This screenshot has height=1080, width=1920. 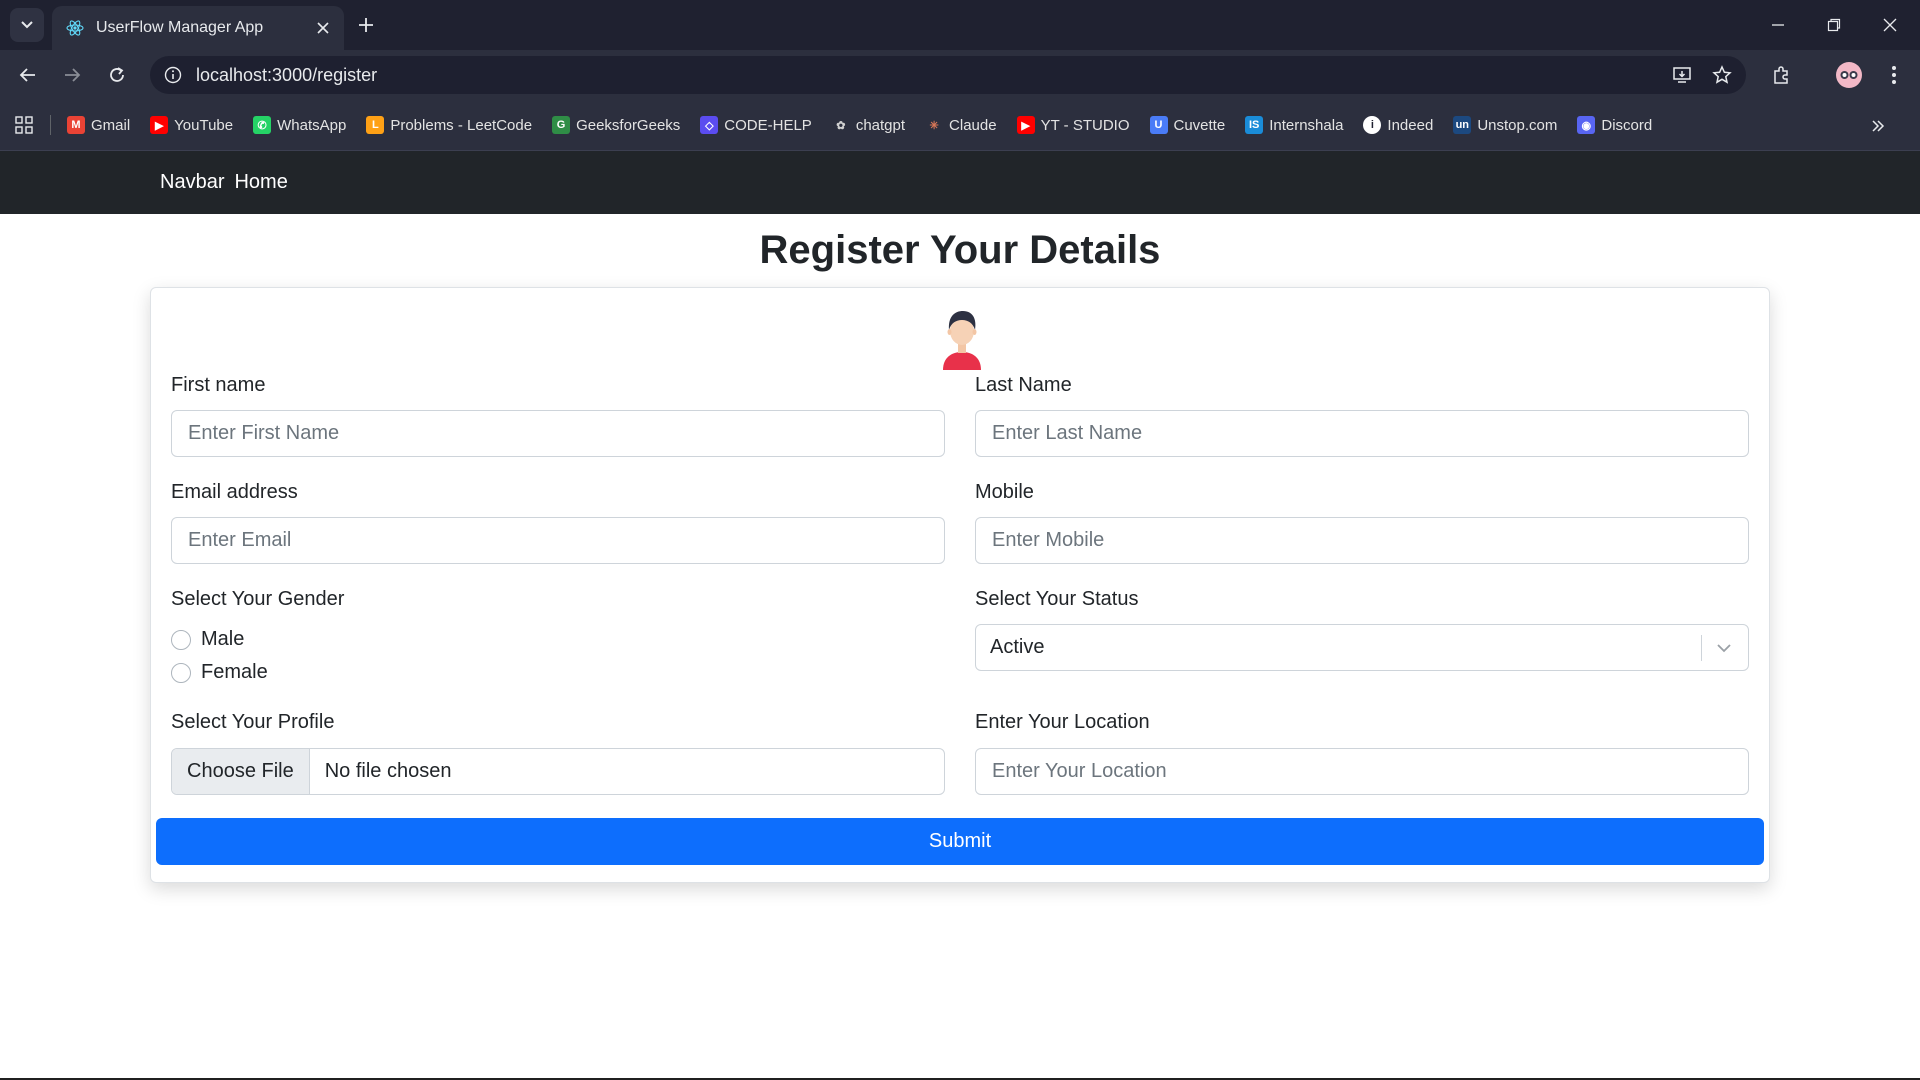 What do you see at coordinates (1362, 433) in the screenshot?
I see `last-name-input: Enter Last Name` at bounding box center [1362, 433].